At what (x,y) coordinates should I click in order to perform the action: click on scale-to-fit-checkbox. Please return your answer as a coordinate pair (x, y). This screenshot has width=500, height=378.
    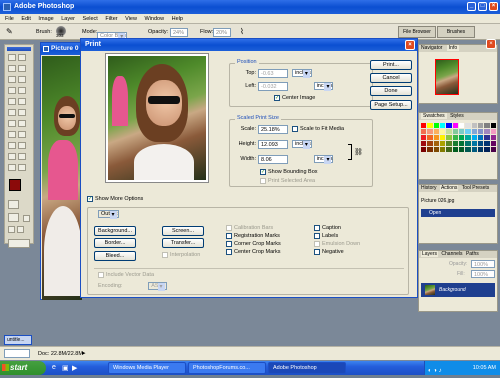
    Looking at the image, I should click on (295, 128).